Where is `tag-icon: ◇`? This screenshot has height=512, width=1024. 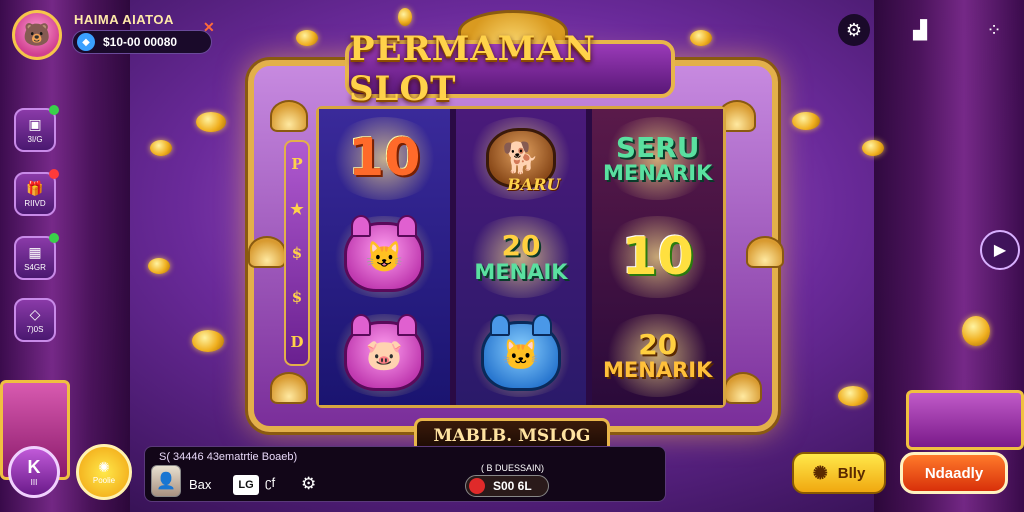 tag-icon: ◇ is located at coordinates (35, 314).